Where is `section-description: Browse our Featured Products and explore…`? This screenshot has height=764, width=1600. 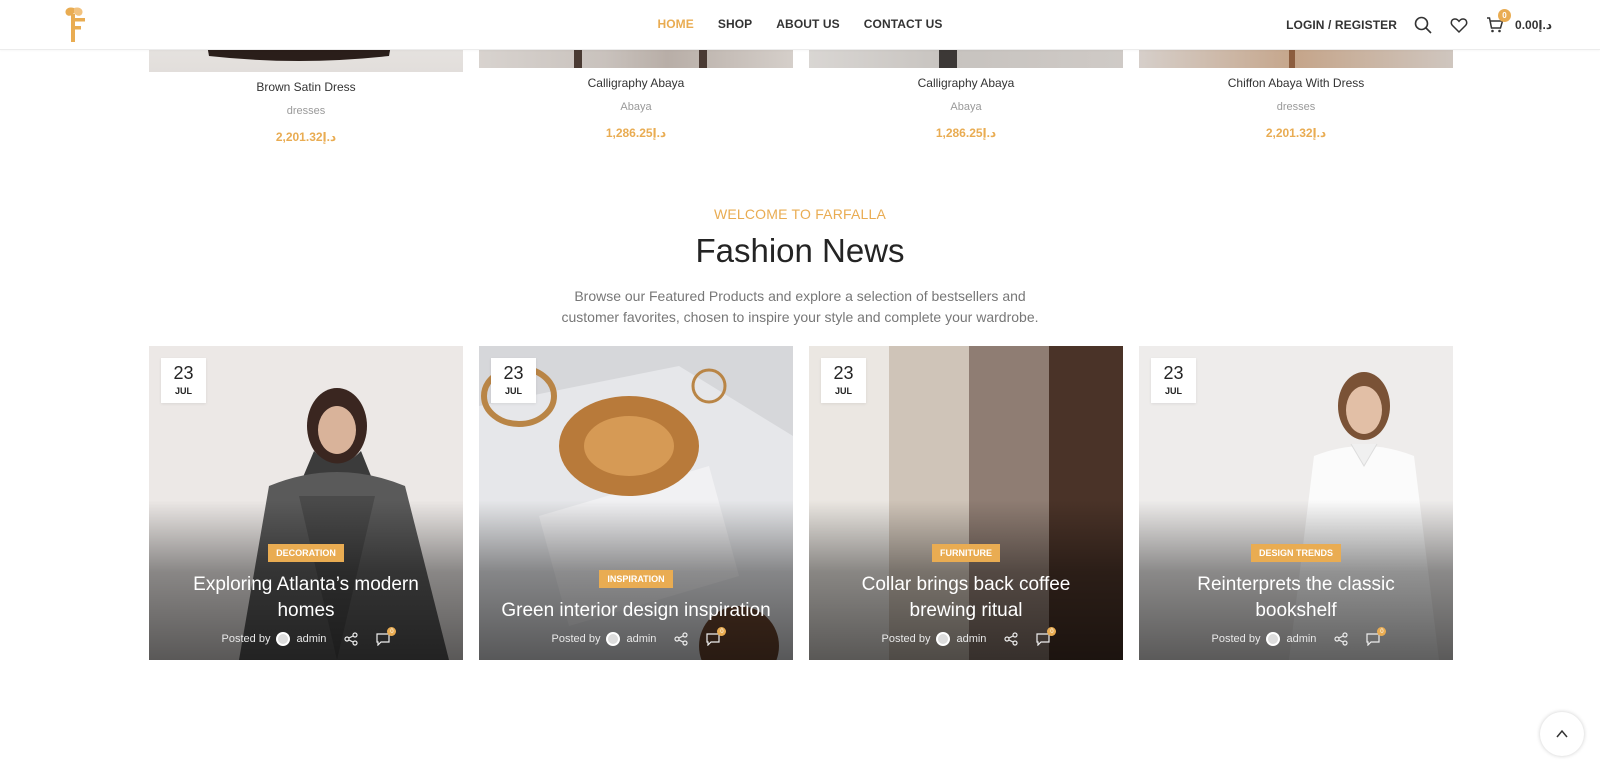 section-description: Browse our Featured Products and explore… is located at coordinates (800, 306).